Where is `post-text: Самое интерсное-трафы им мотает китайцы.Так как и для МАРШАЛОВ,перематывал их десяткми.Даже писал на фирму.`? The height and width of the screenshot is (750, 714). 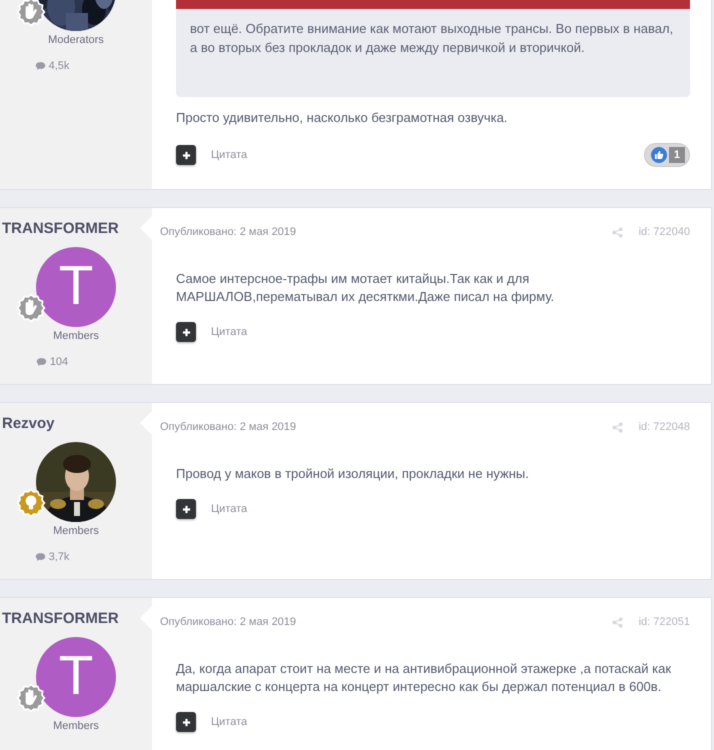 post-text: Самое интерсное-трафы им мотает китайцы.Так как и для МАРШАЛОВ,перематывал их десяткми.Даже писал на фирму. is located at coordinates (366, 288).